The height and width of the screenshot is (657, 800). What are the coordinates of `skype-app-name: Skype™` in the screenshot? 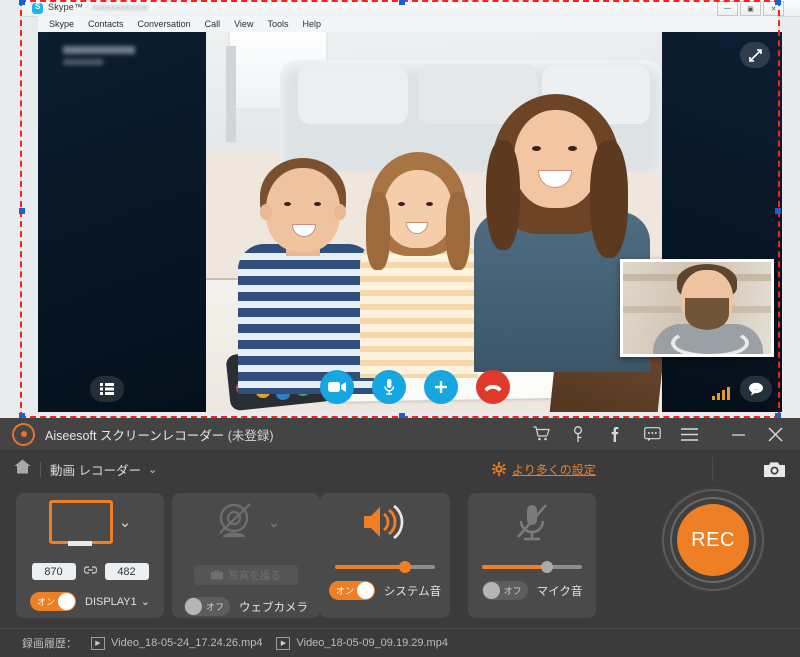 It's located at (66, 7).